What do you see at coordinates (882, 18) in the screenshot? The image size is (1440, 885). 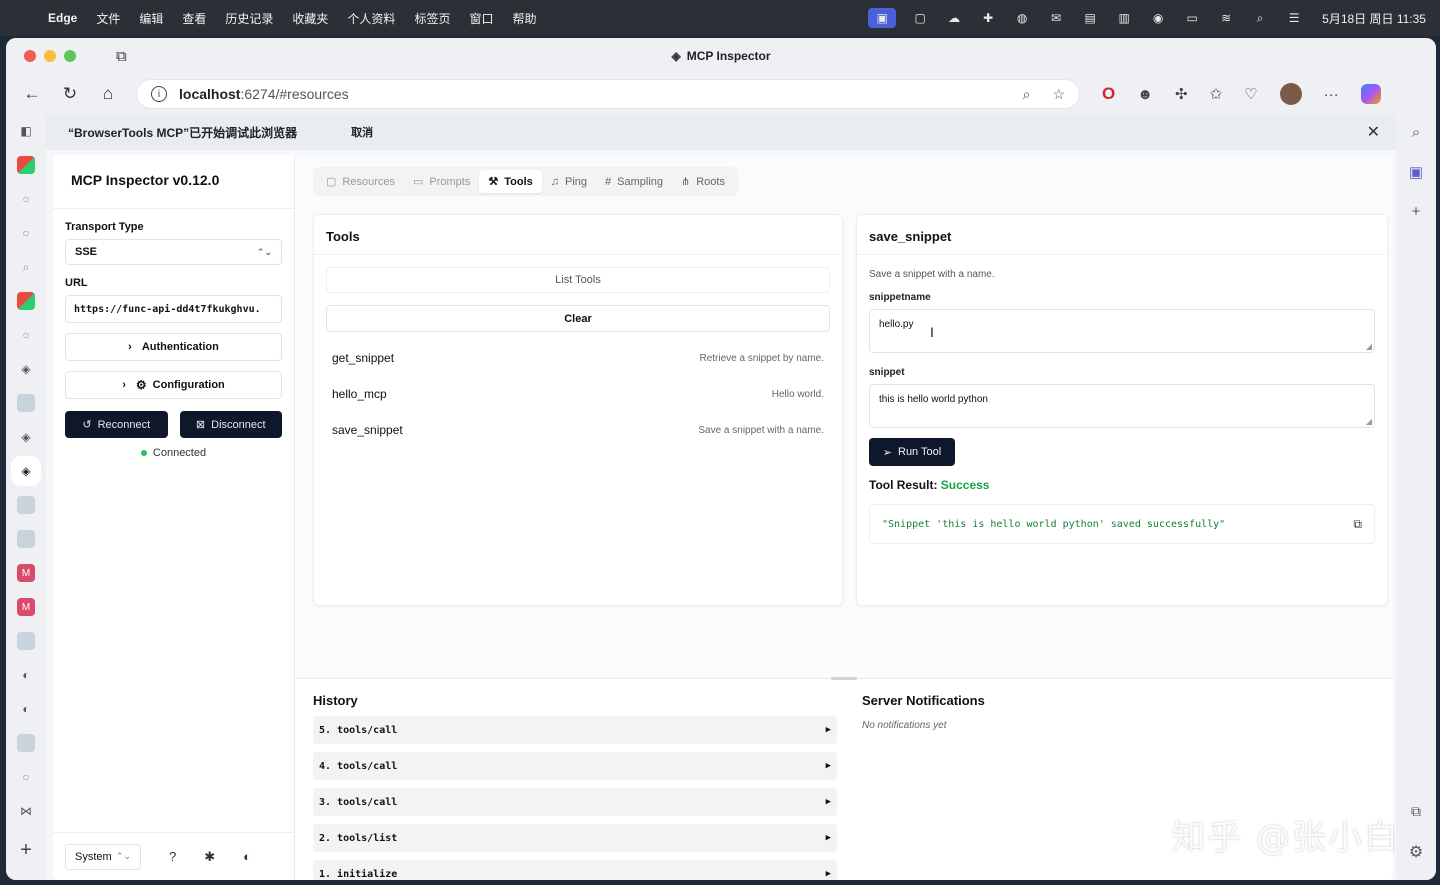 I see `screen-mirror-icon: ▣` at bounding box center [882, 18].